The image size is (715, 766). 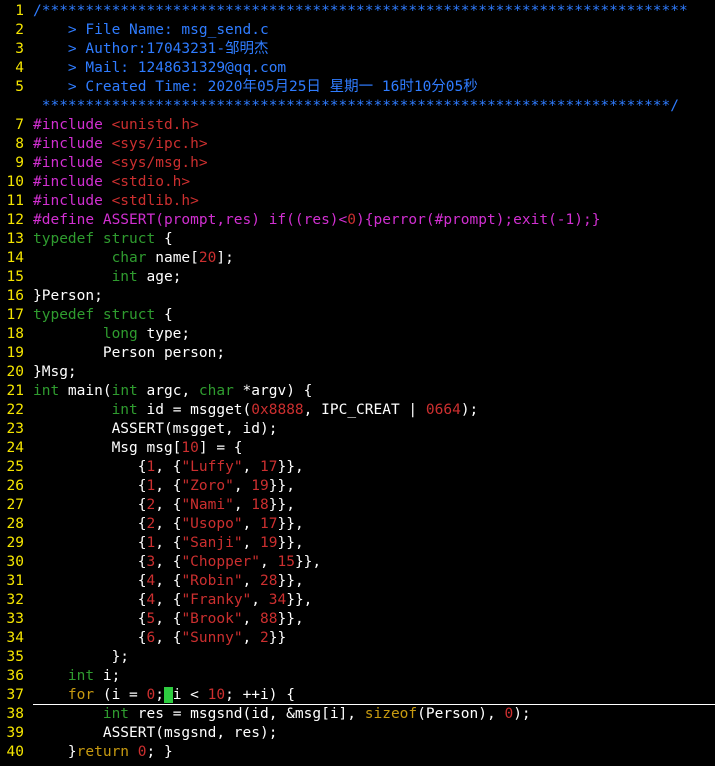 What do you see at coordinates (16, 106) in the screenshot?
I see `line-number` at bounding box center [16, 106].